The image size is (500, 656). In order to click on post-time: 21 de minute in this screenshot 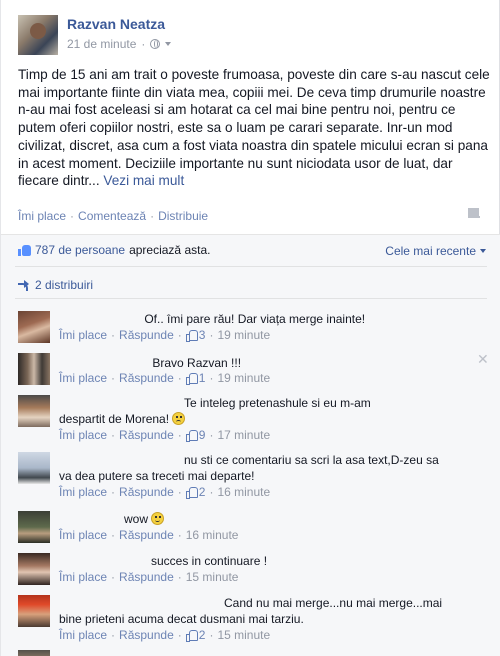, I will do `click(101, 44)`.